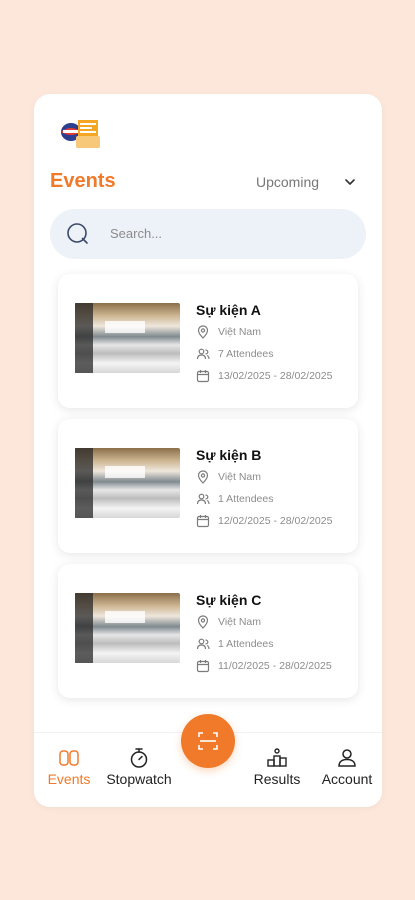 Image resolution: width=415 pixels, height=900 pixels. I want to click on chevron-down-icon, so click(350, 182).